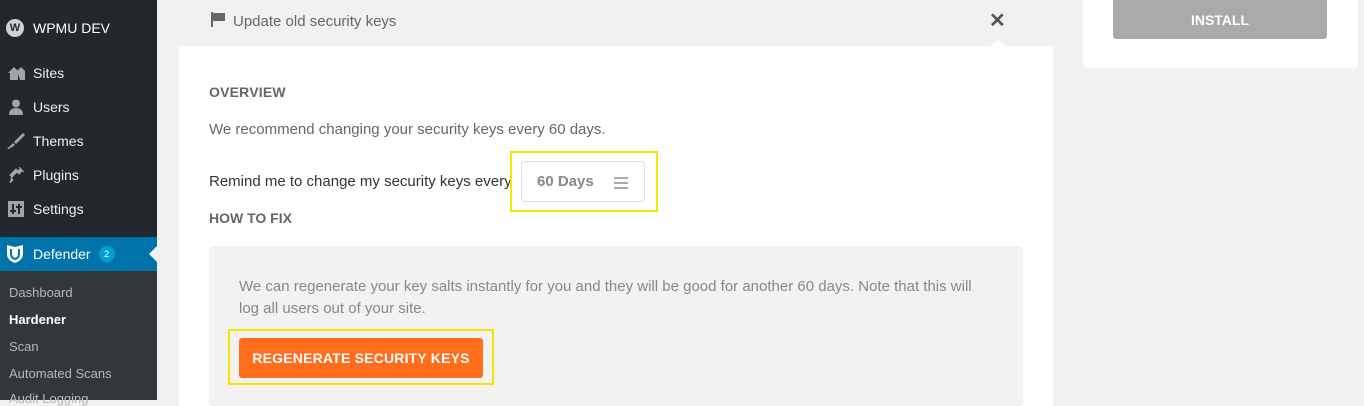 This screenshot has height=406, width=1364. What do you see at coordinates (24, 346) in the screenshot?
I see `submenu-scan: Scan` at bounding box center [24, 346].